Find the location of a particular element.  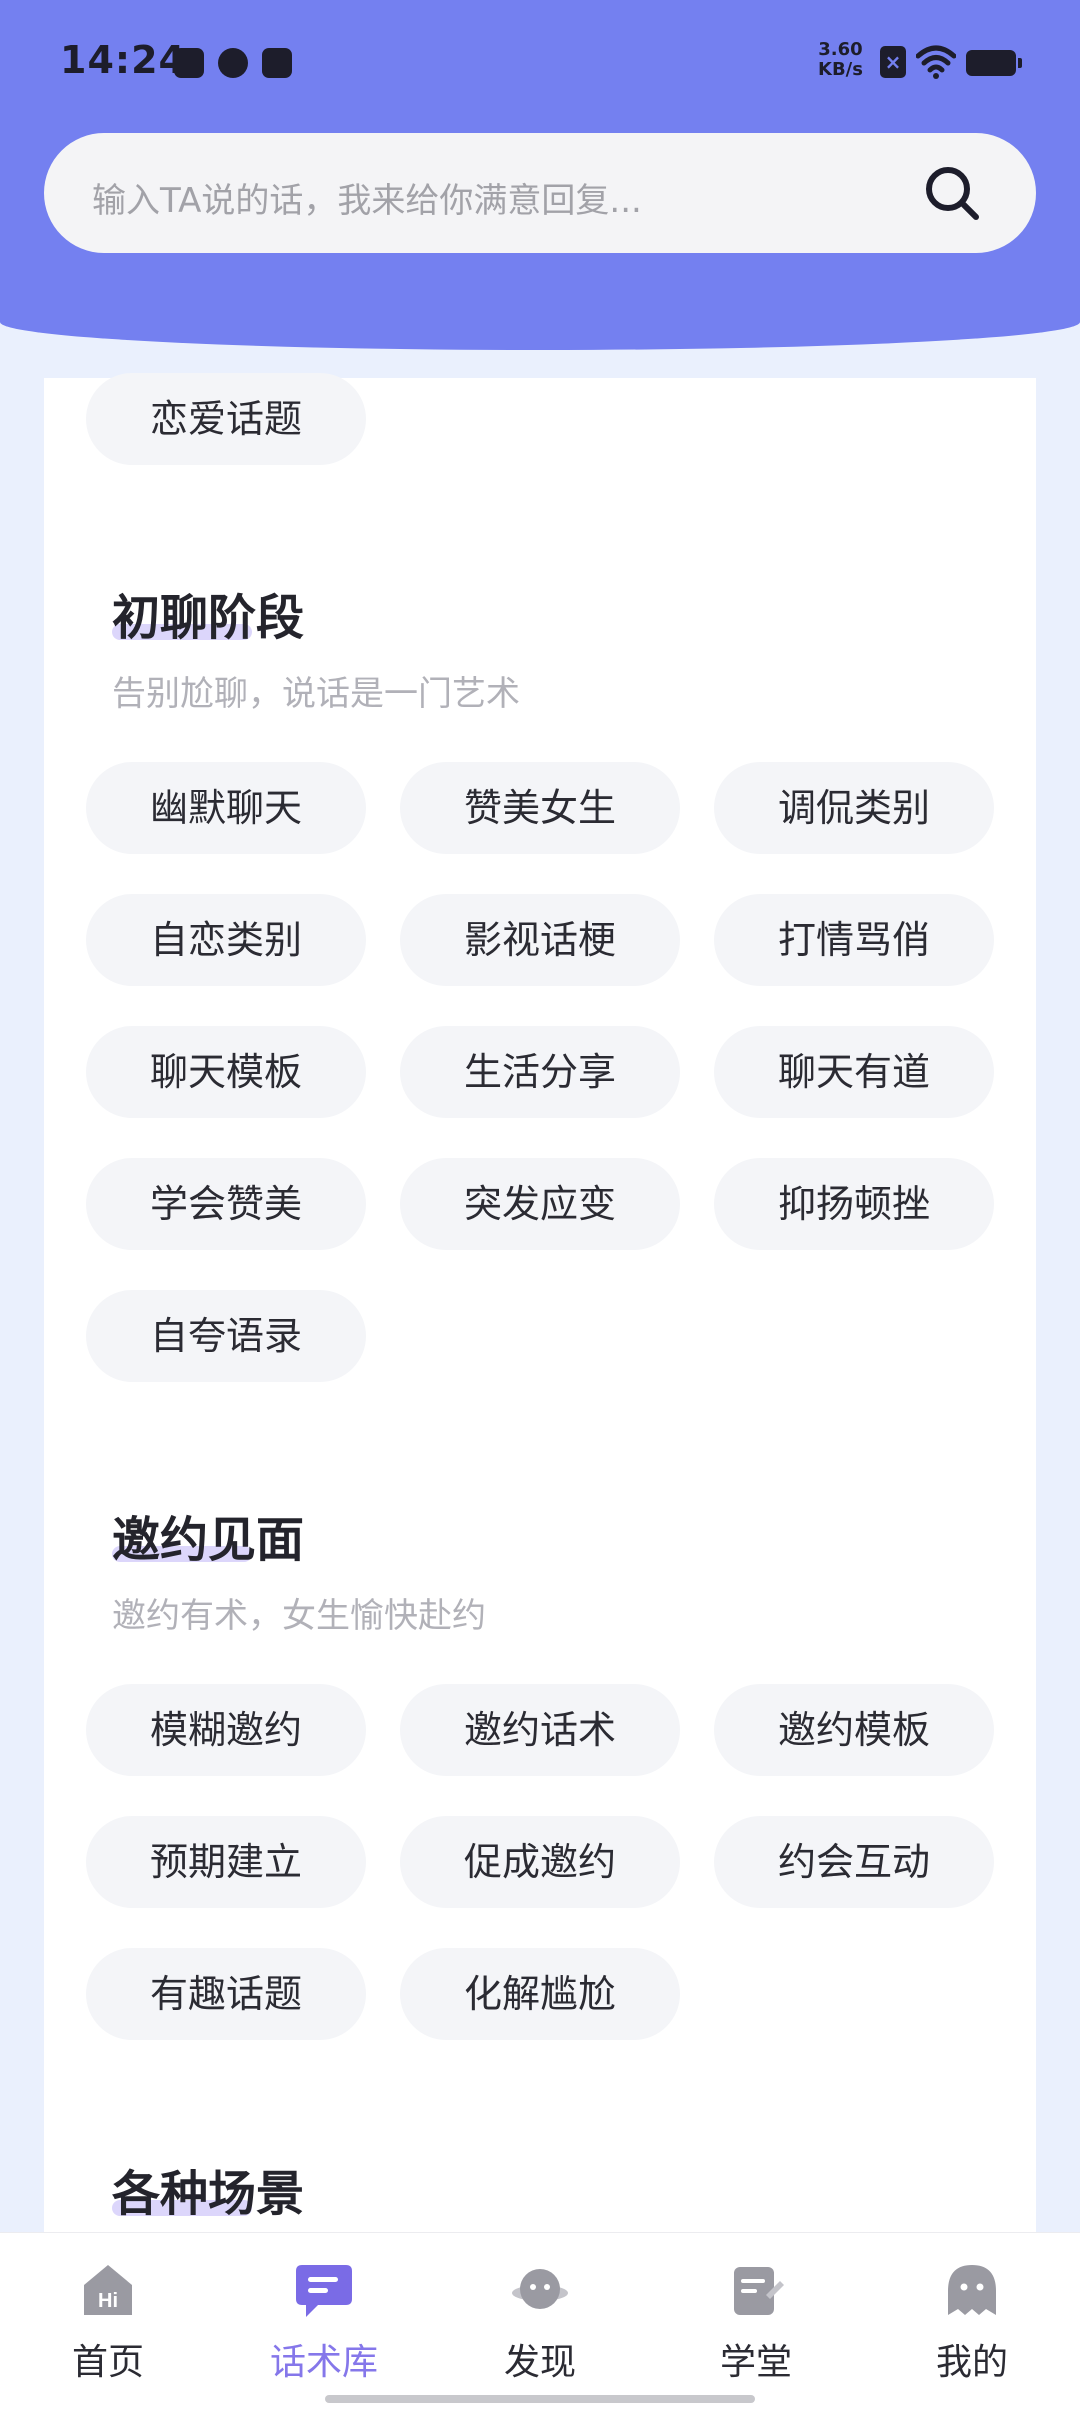

topic-chip: 生活分享 is located at coordinates (540, 1072).